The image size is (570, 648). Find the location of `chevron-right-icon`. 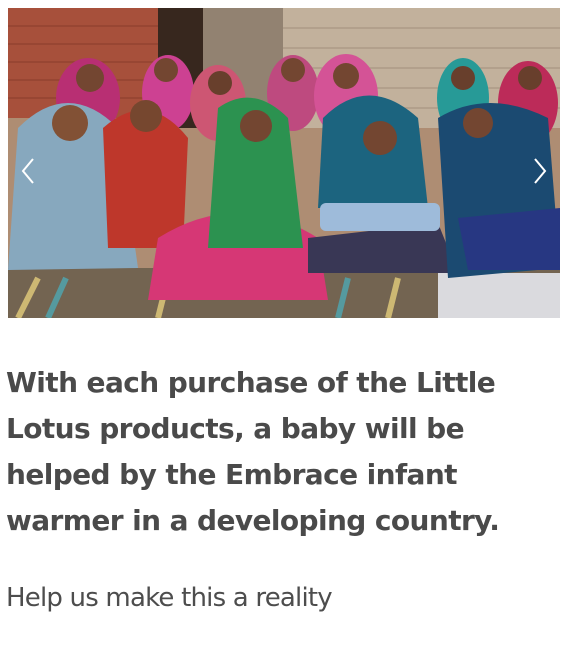

chevron-right-icon is located at coordinates (540, 171).